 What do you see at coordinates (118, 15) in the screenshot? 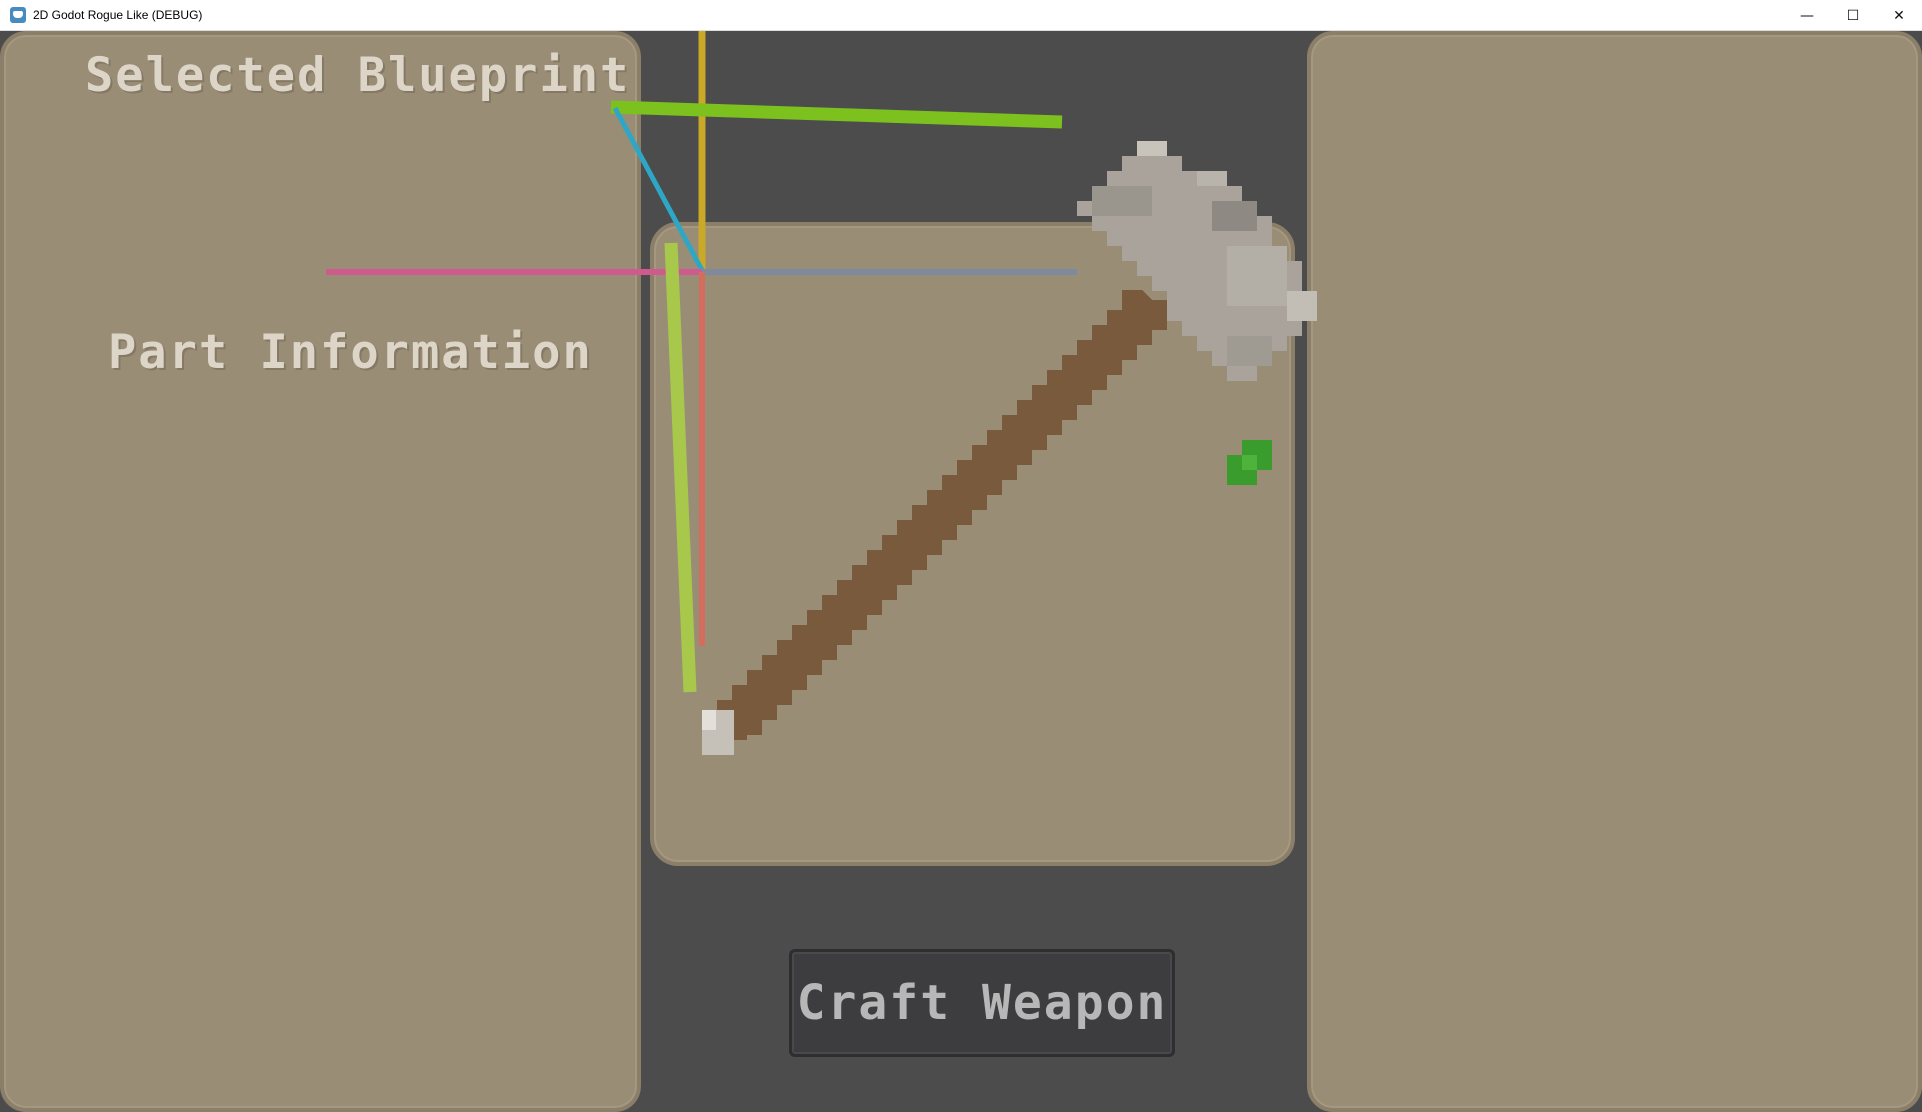
I see `window-title: 2D Godot Rogue Like (DEBUG)` at bounding box center [118, 15].